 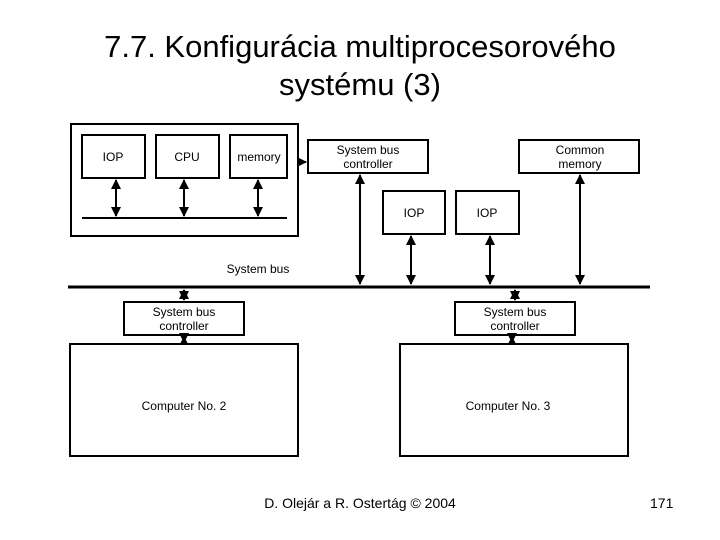 What do you see at coordinates (184, 312) in the screenshot?
I see `sbc2-label-line-1: System bus` at bounding box center [184, 312].